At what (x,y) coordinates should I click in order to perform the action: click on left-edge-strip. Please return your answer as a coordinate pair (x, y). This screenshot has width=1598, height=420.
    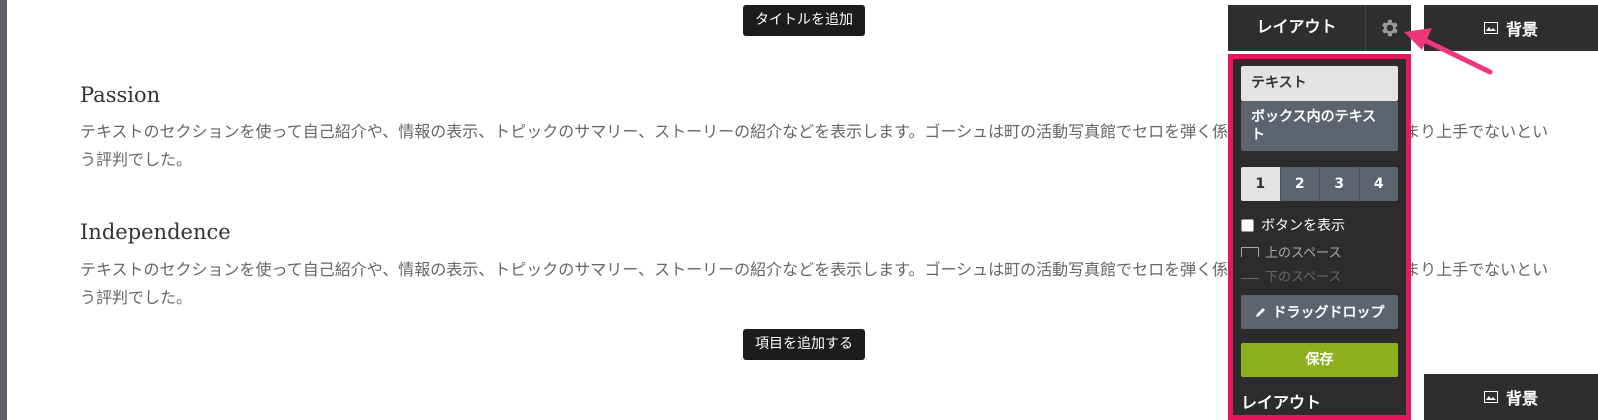
    Looking at the image, I should click on (3, 210).